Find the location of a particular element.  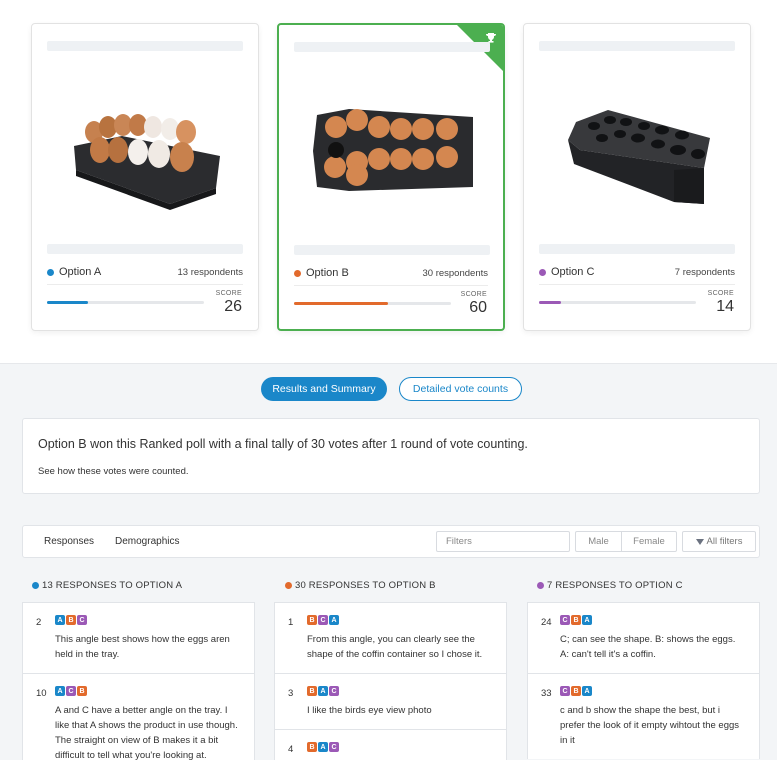

option-card-a: Option A 13 respondents SCORE 26 is located at coordinates (145, 177).